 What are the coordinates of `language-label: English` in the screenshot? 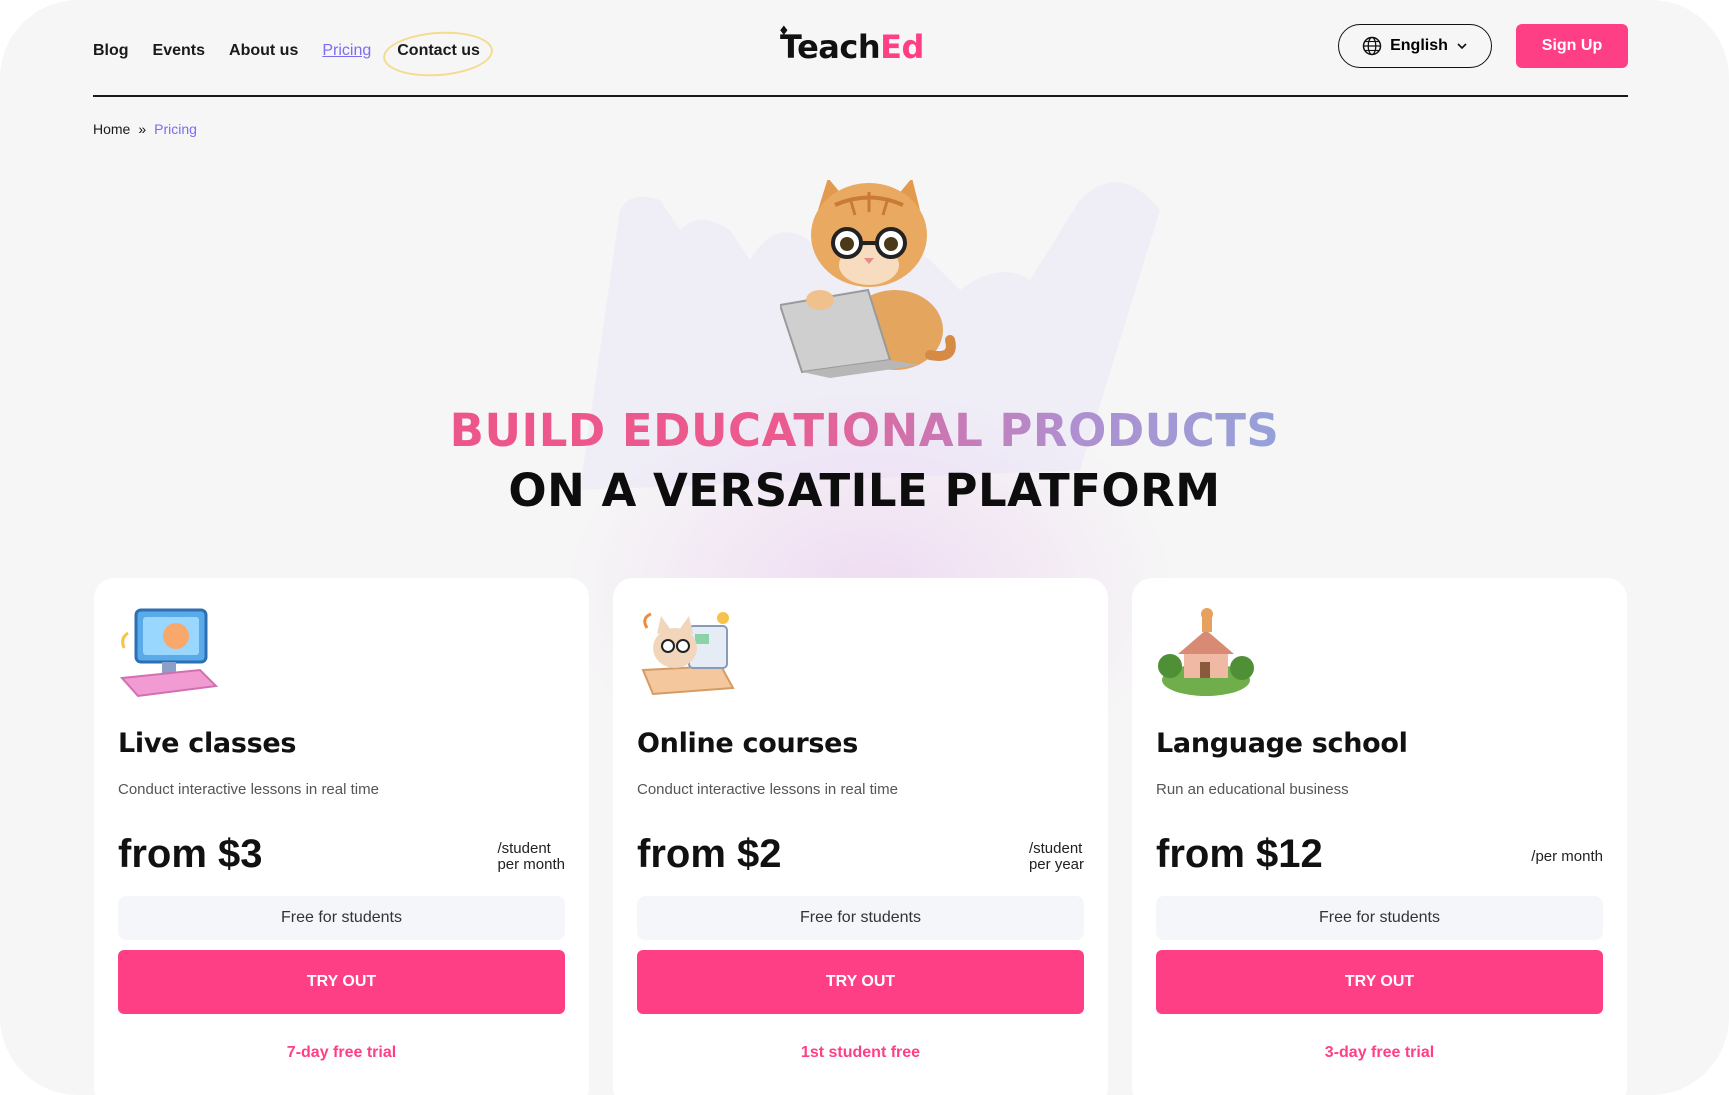 It's located at (1419, 45).